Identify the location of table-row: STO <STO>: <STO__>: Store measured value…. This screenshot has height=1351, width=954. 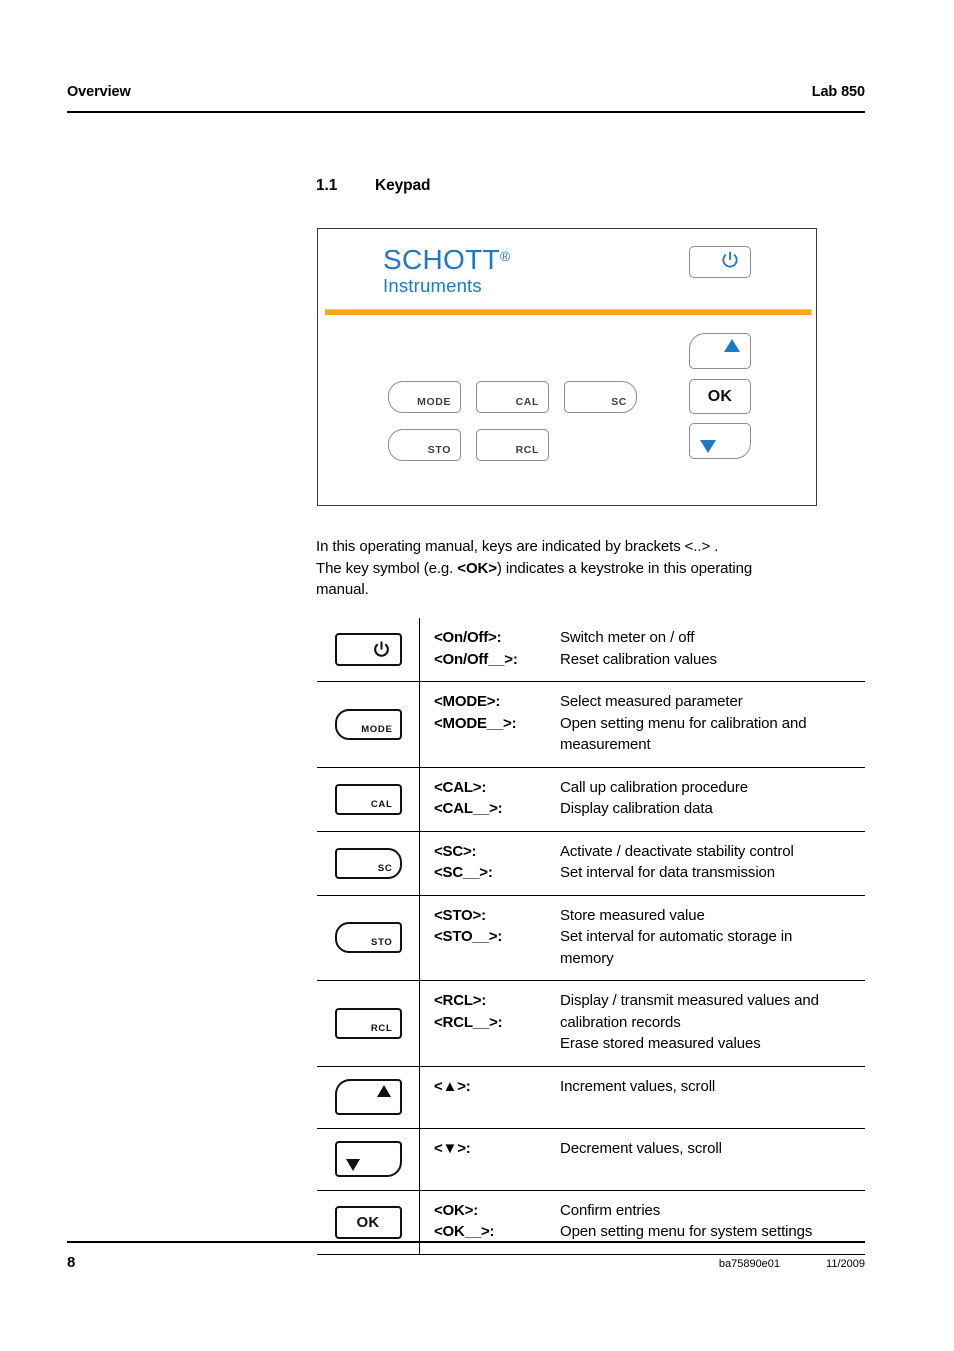
(591, 938).